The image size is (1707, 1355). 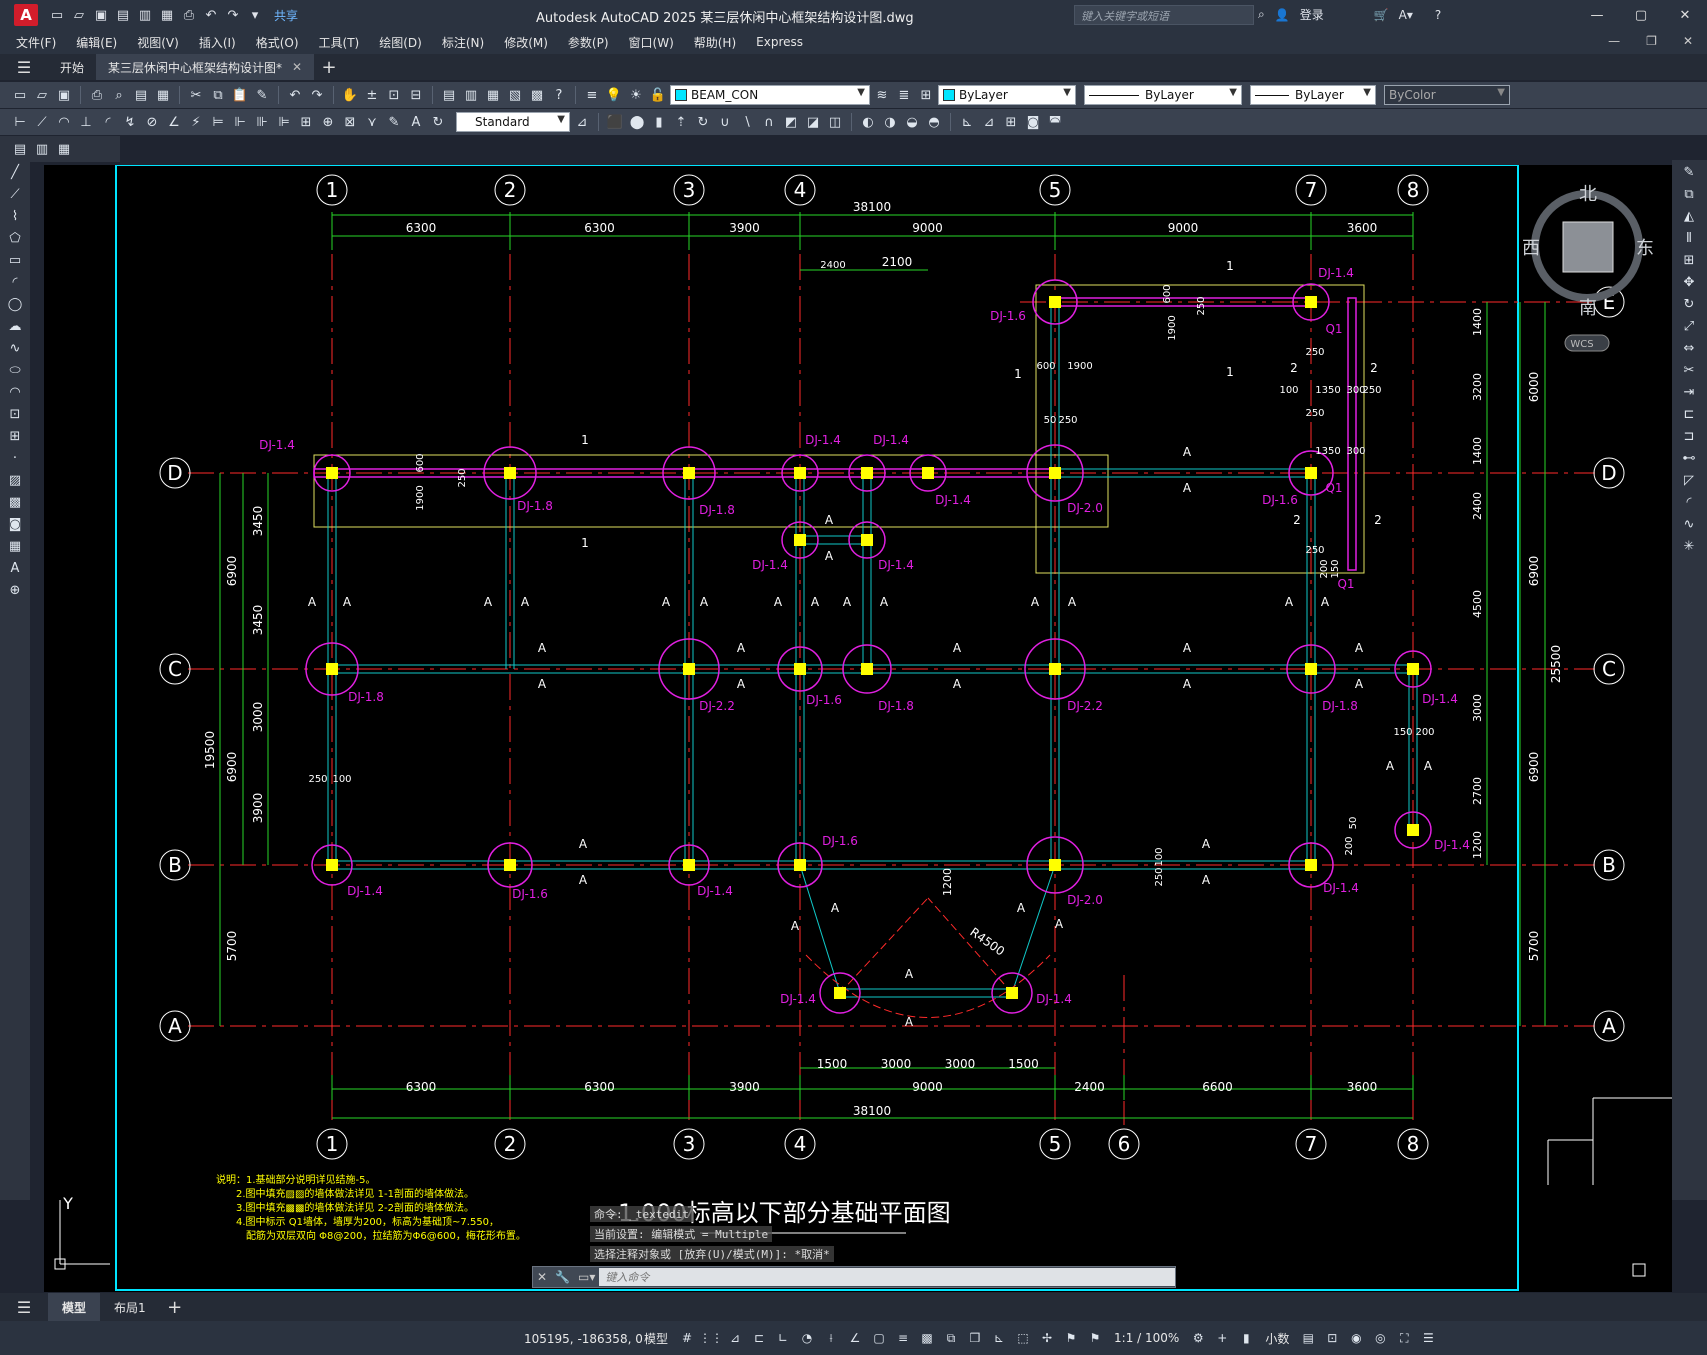 What do you see at coordinates (350, 122) in the screenshot?
I see `inspect-icon: ⊠` at bounding box center [350, 122].